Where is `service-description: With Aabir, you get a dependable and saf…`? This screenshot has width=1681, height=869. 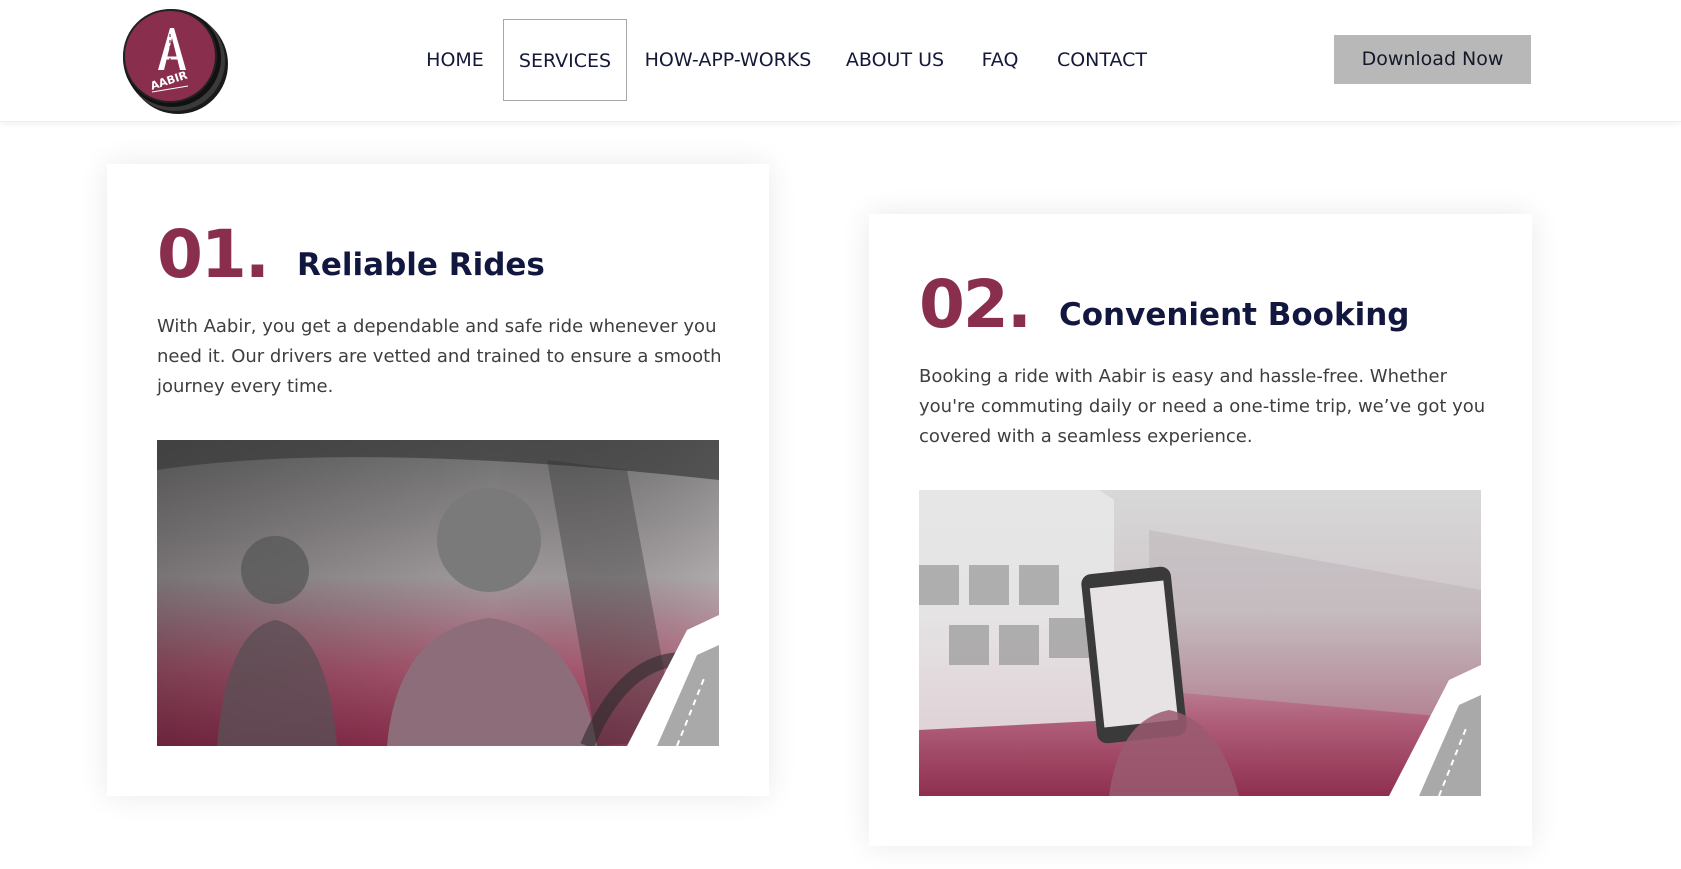
service-description: With Aabir, you get a dependable and saf… is located at coordinates (439, 356).